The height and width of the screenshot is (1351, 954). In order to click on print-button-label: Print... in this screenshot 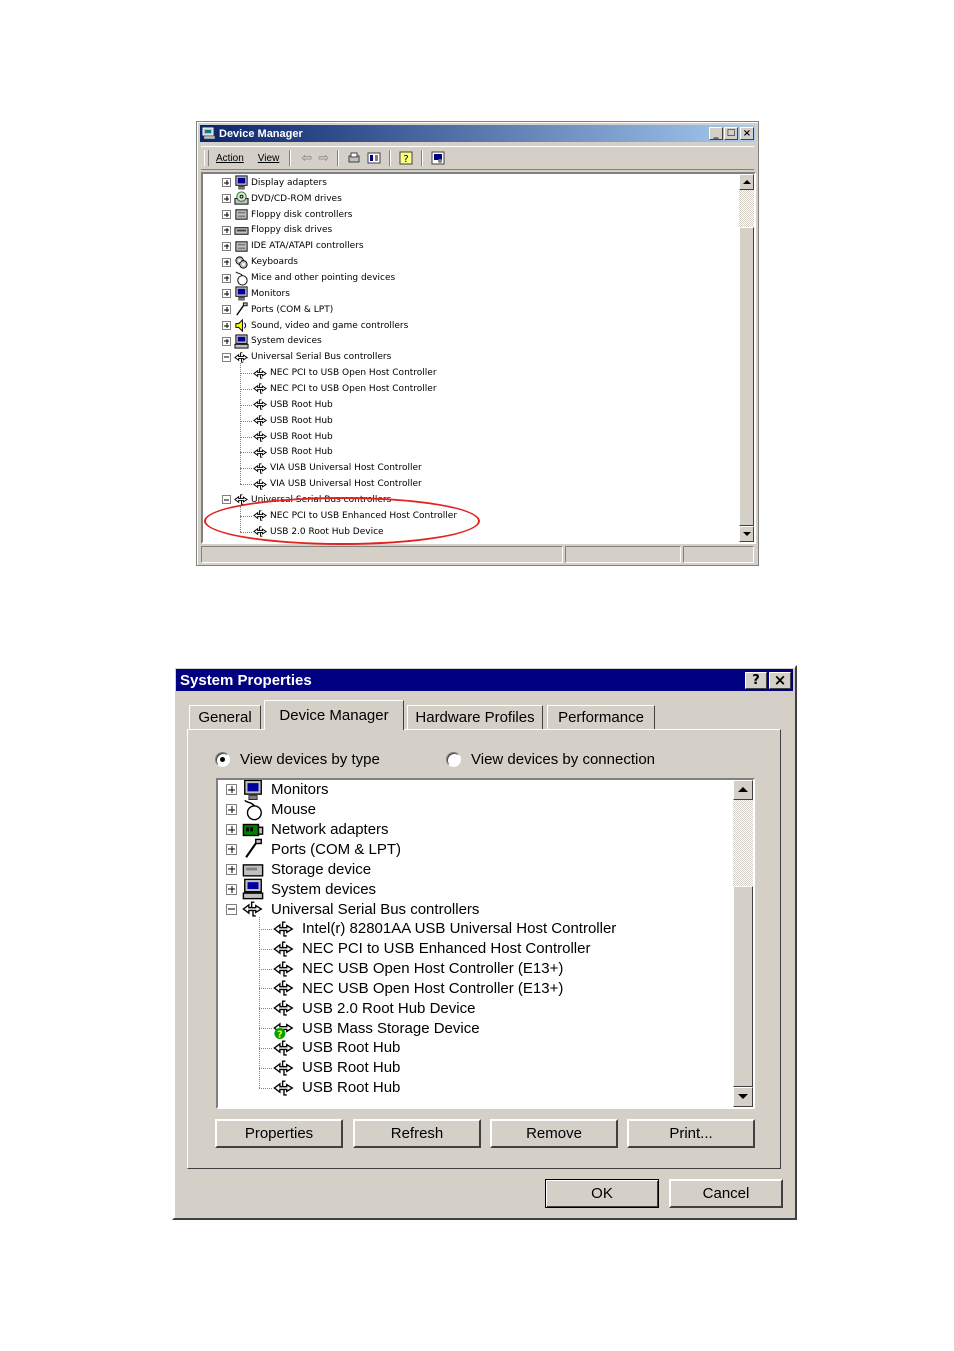, I will do `click(691, 1133)`.